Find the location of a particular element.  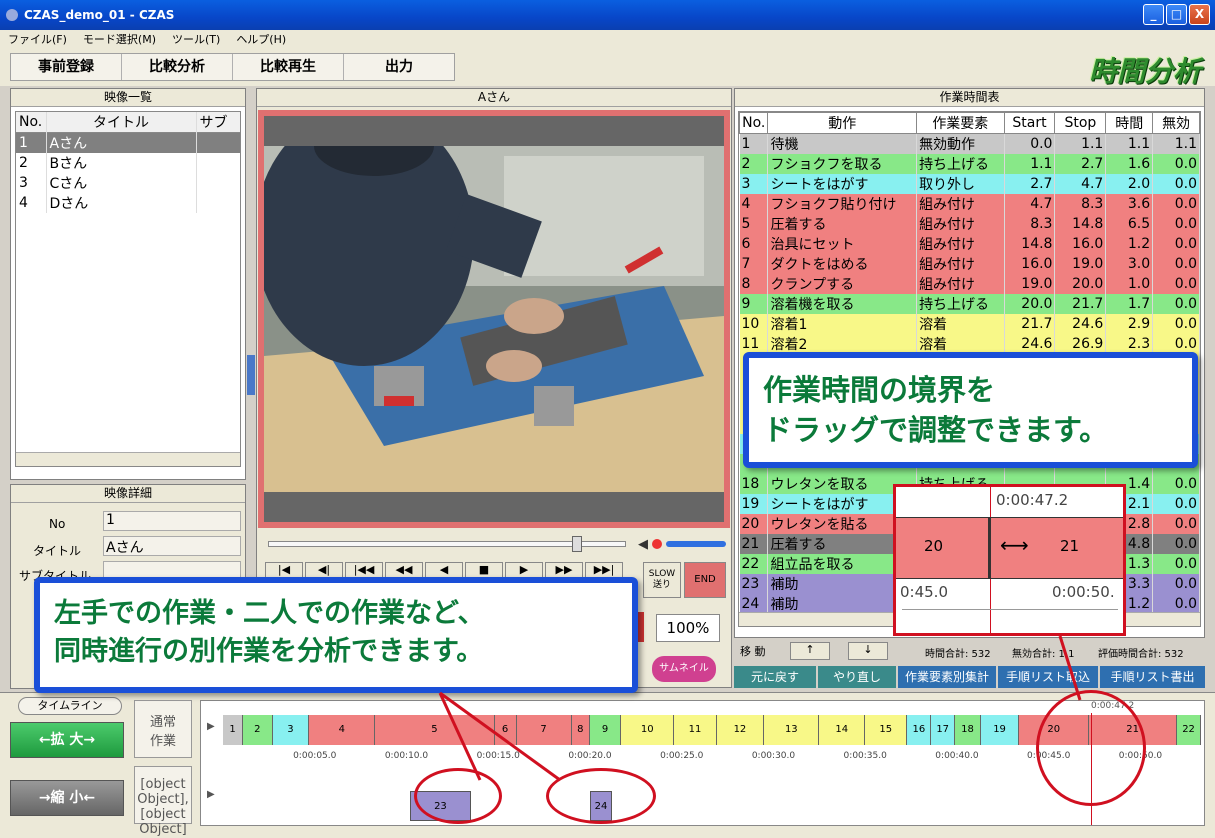

table-row: 3 シートをはがす 取り外し 2.7 4.7 2.0 0.0 is located at coordinates (969, 184).